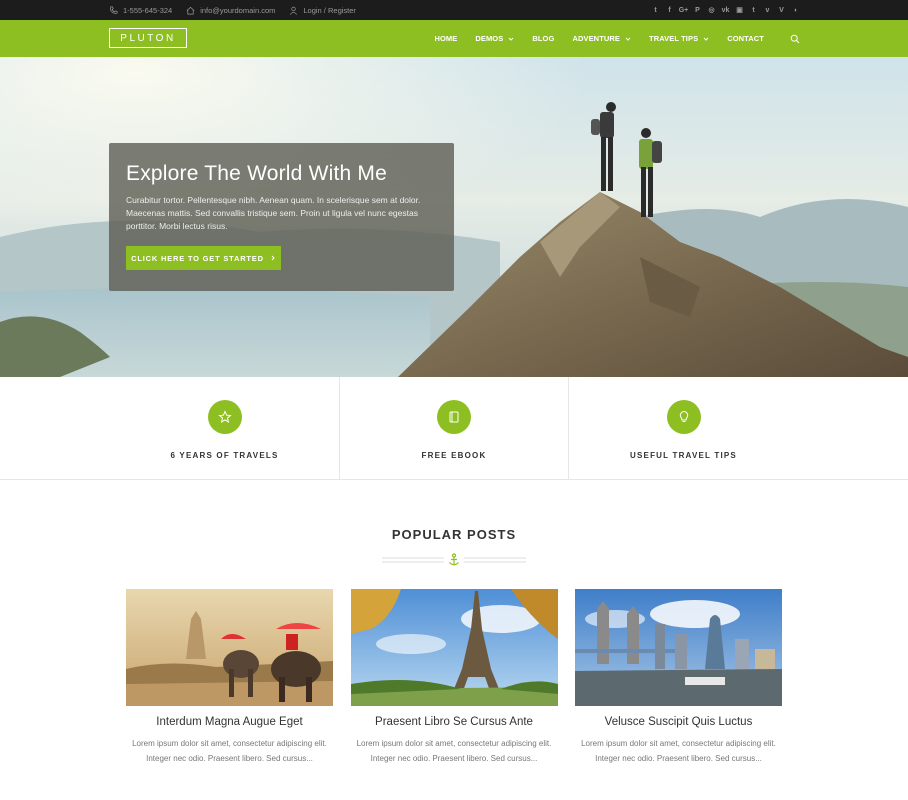 This screenshot has width=908, height=800. Describe the element at coordinates (678, 722) in the screenshot. I see `post-title: Velusce Suscipit Quis Luctus` at that location.